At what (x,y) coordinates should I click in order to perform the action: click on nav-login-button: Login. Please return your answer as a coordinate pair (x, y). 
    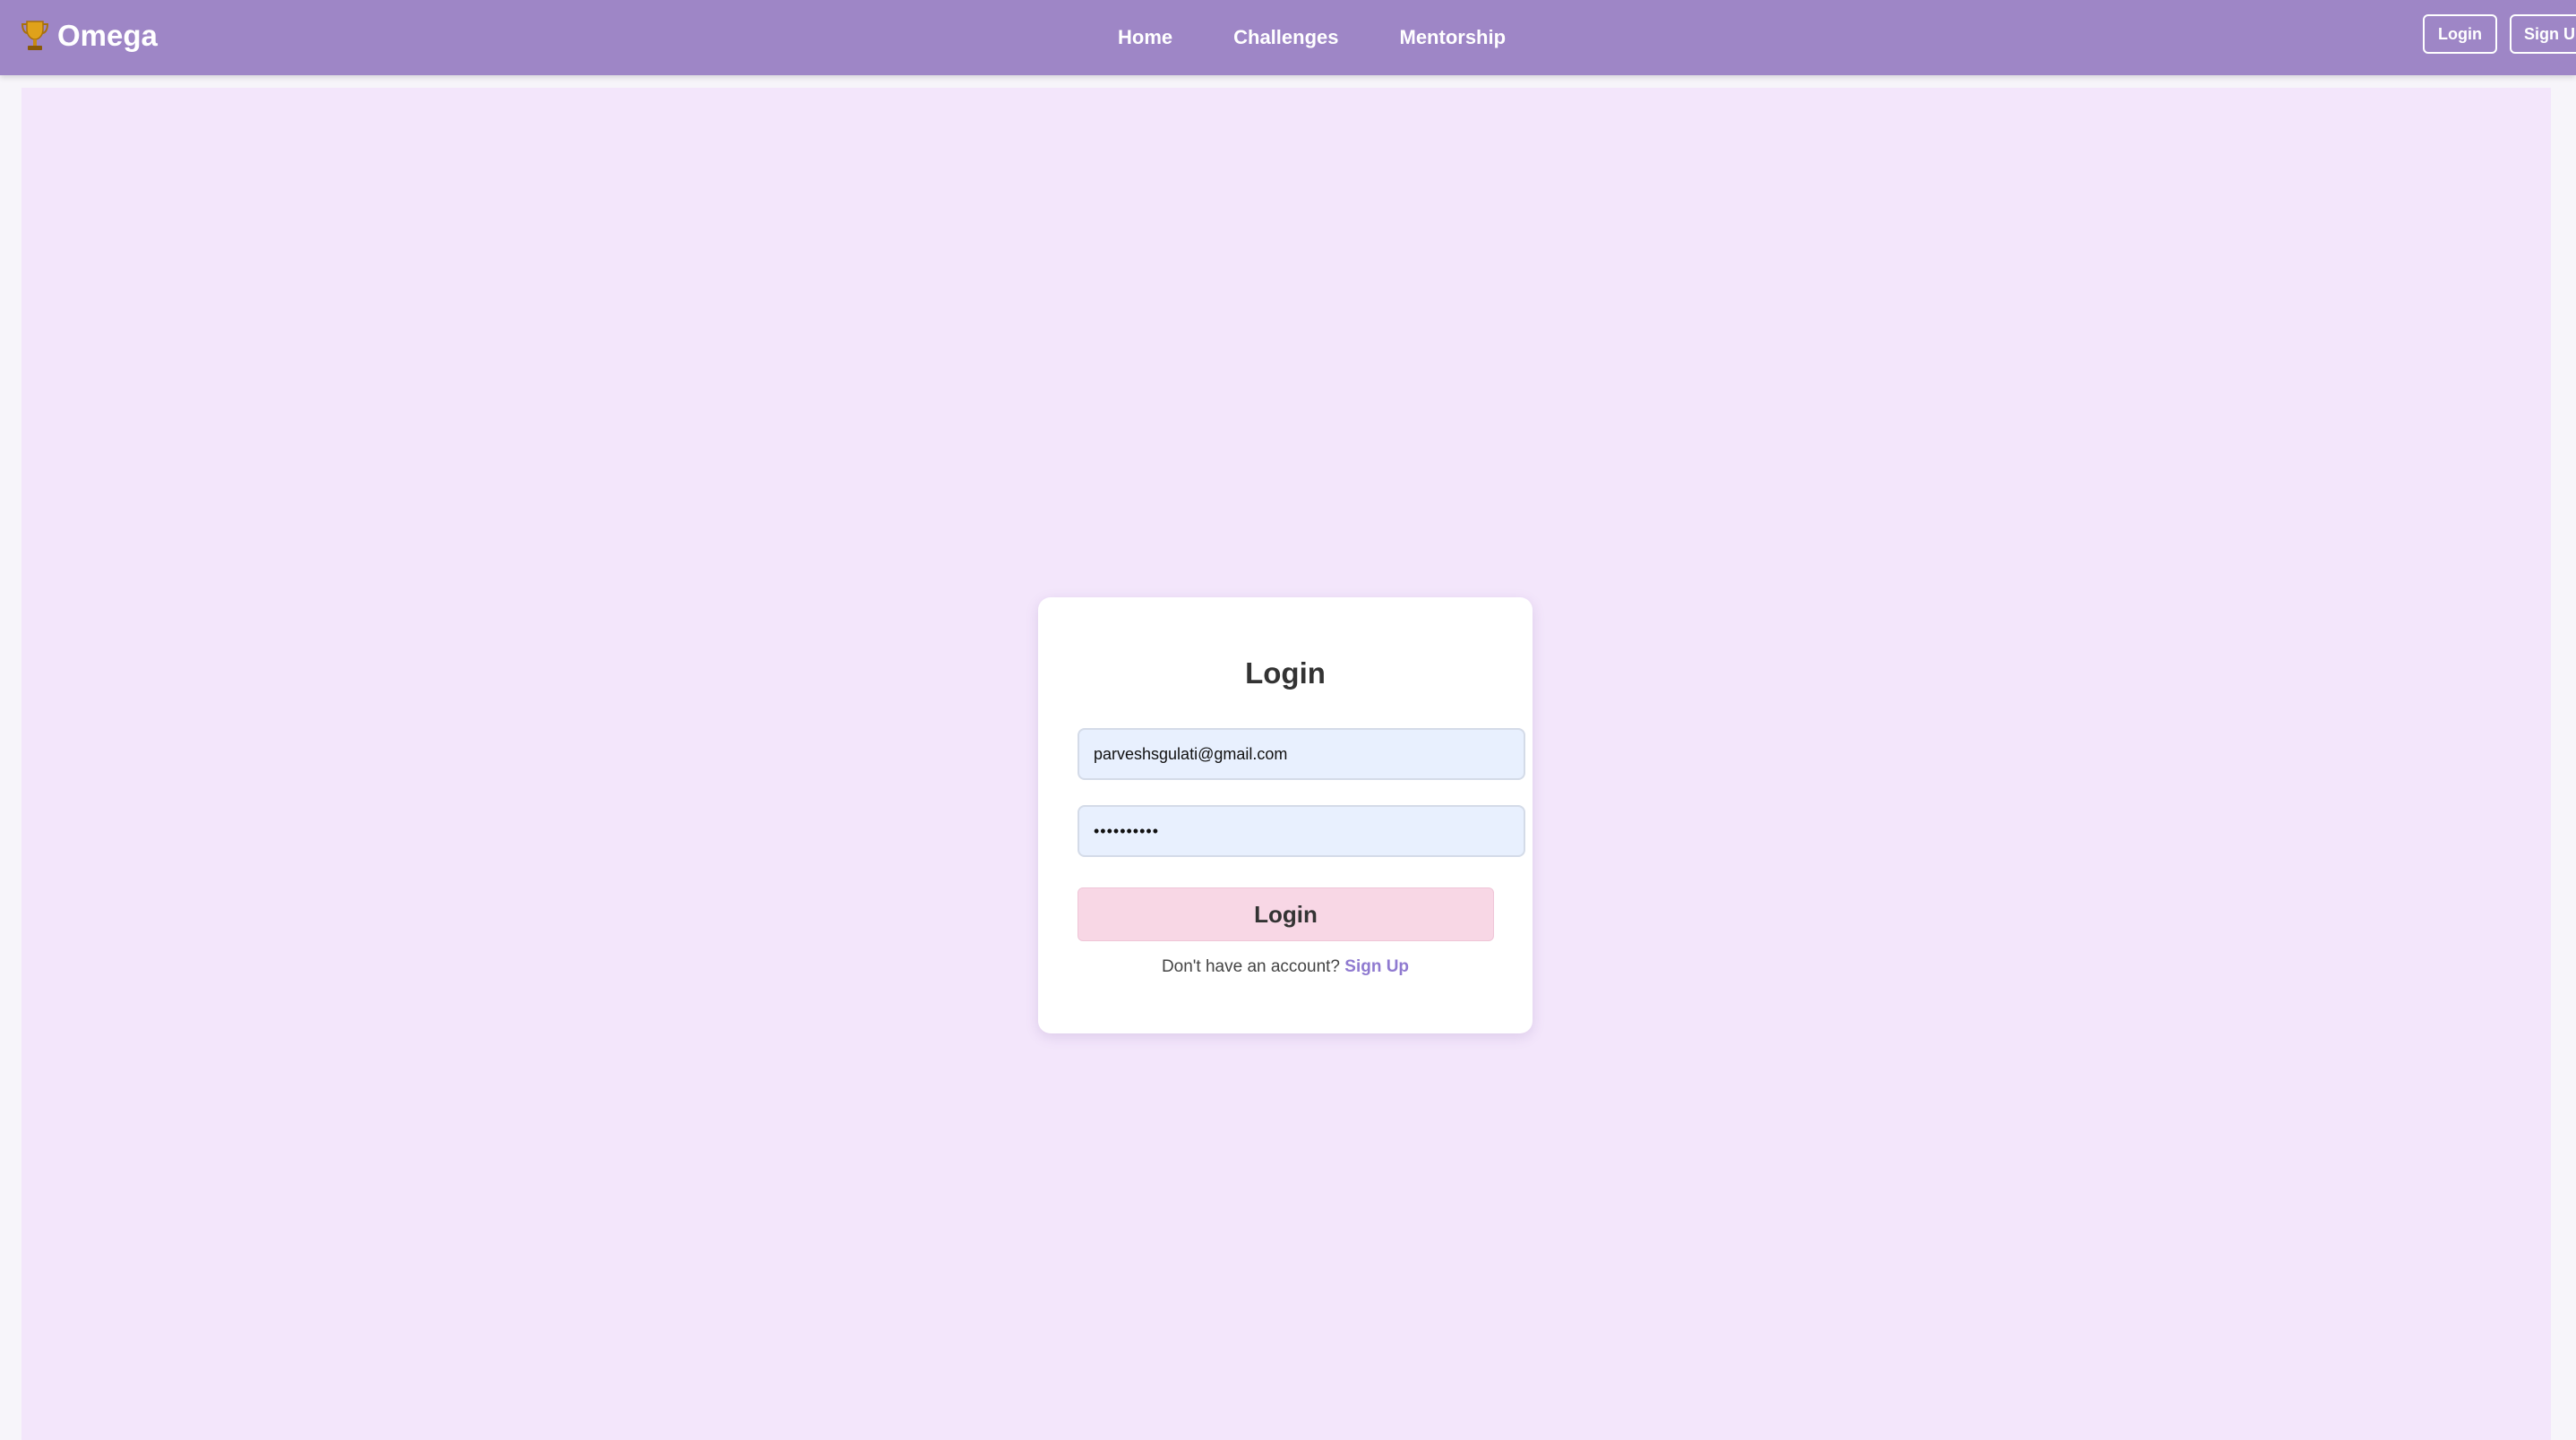
    Looking at the image, I should click on (2460, 34).